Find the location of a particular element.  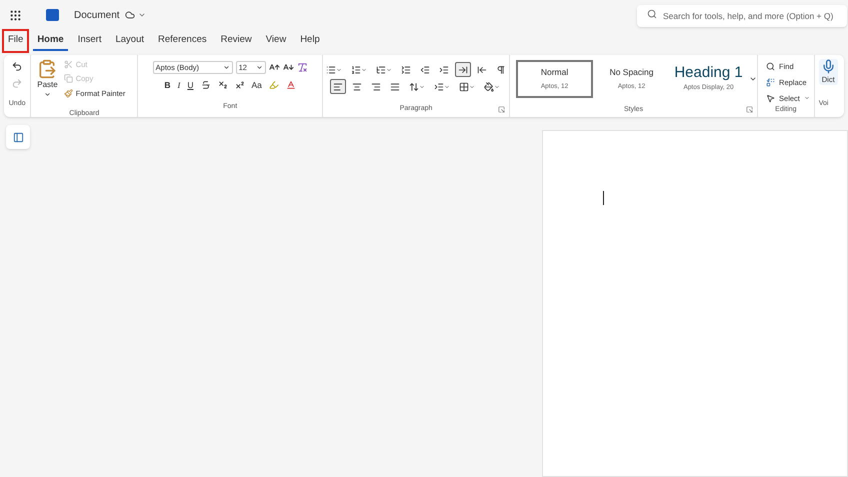

search-field: Search for tools, help, and more (Option + Q) is located at coordinates (742, 16).